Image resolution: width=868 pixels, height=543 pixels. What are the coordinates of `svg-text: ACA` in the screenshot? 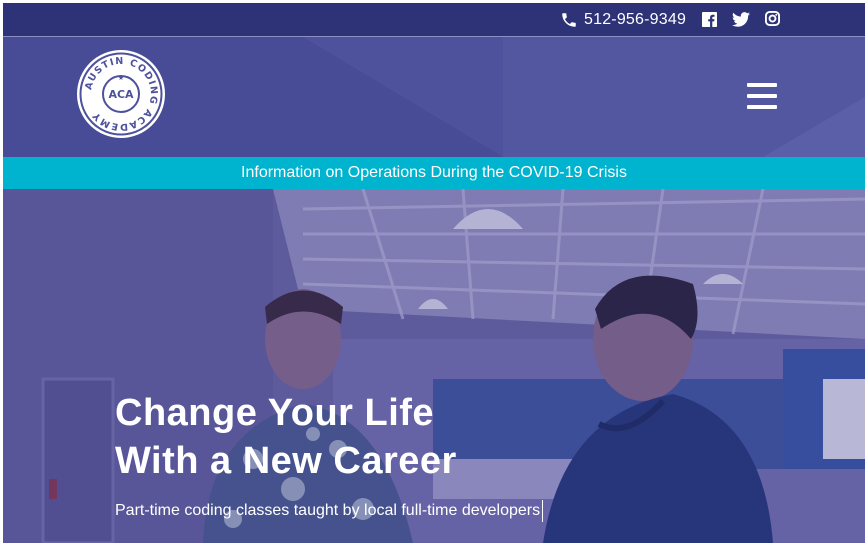 It's located at (121, 94).